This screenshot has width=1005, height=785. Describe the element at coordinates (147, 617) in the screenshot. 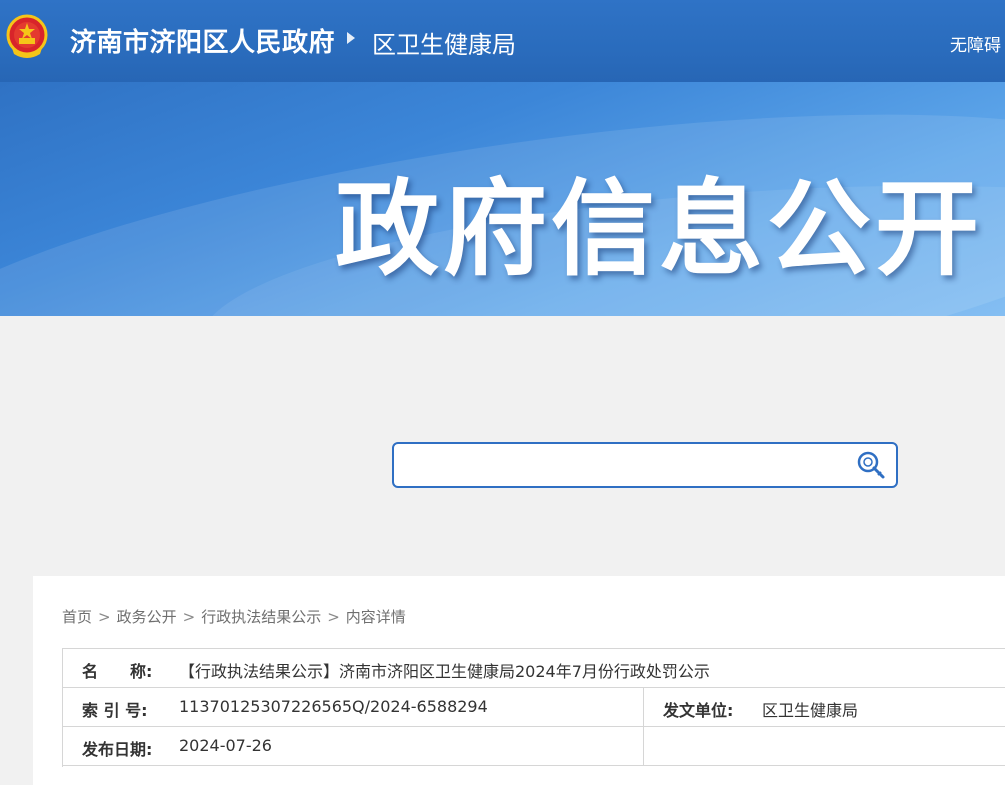

I see `breadcrumb-item-government-affairs: 政务公开` at that location.